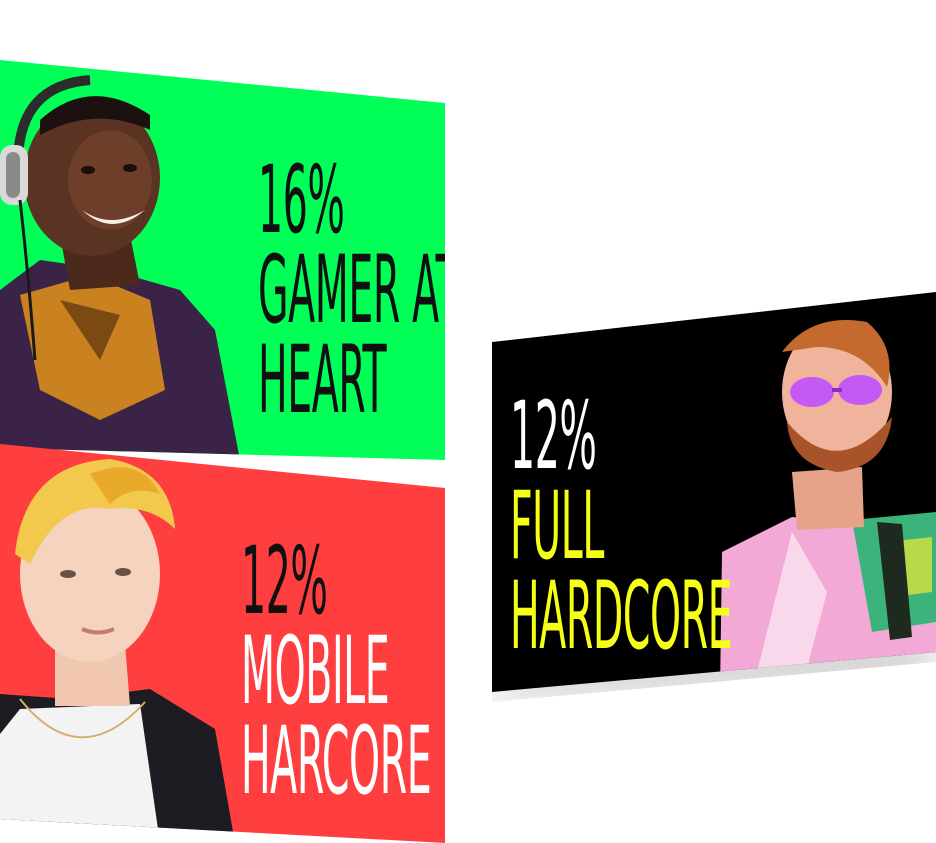 Image resolution: width=936 pixels, height=843 pixels. What do you see at coordinates (553, 436) in the screenshot?
I see `stat-percent: 12%` at bounding box center [553, 436].